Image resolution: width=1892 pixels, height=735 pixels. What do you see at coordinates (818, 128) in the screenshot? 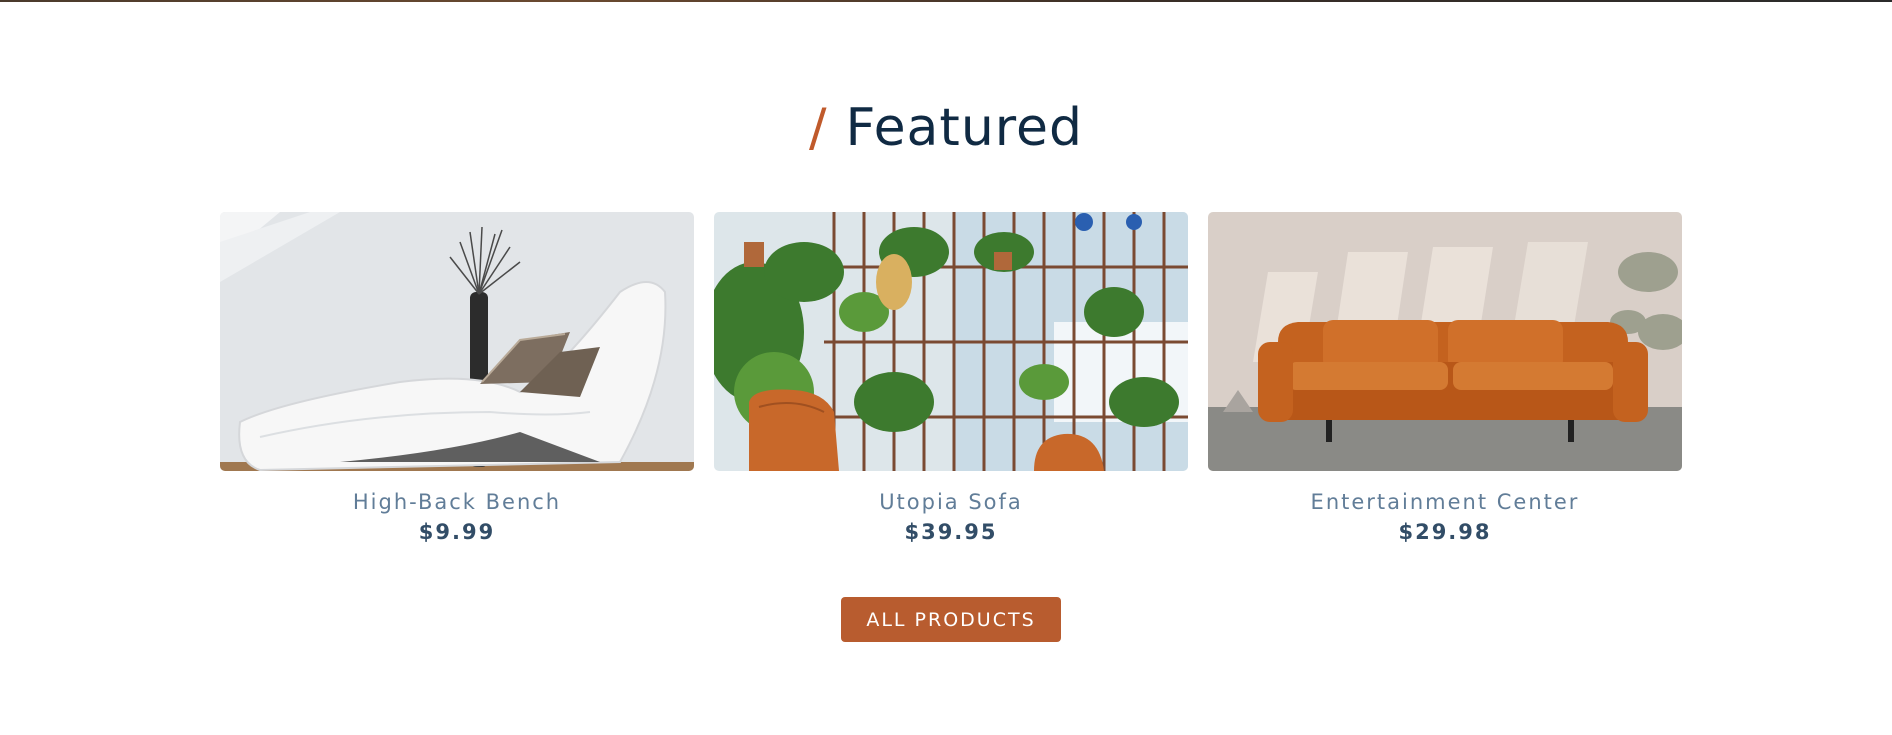
I see `title-slash: /` at bounding box center [818, 128].